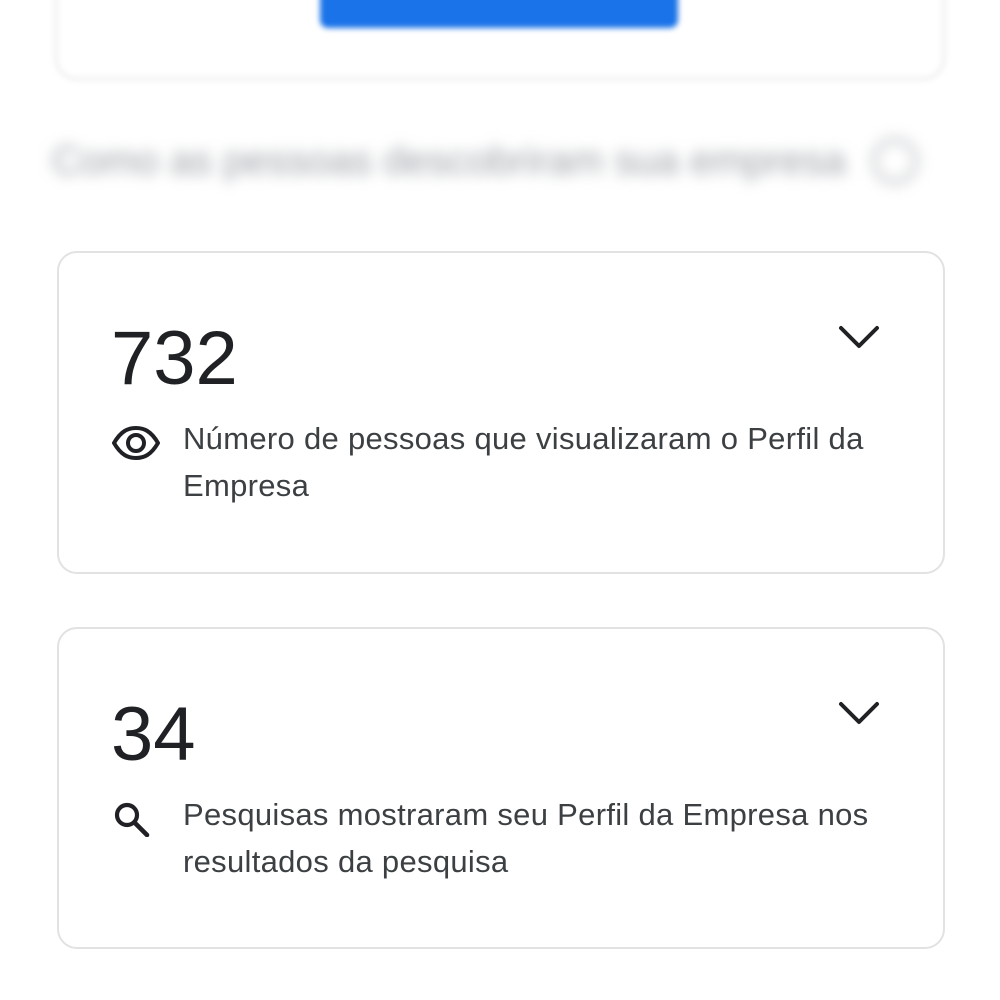 The image size is (1000, 1000). Describe the element at coordinates (132, 819) in the screenshot. I see `search-icon` at that location.